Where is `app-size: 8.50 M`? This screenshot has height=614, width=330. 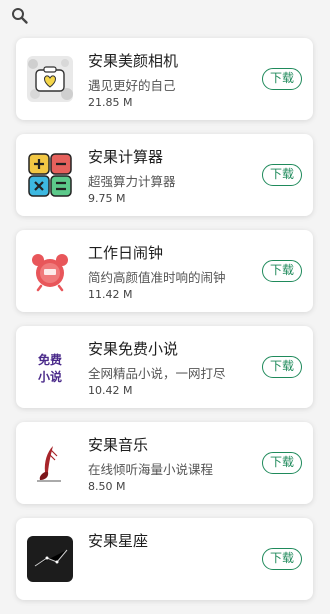
app-size: 8.50 M is located at coordinates (107, 486).